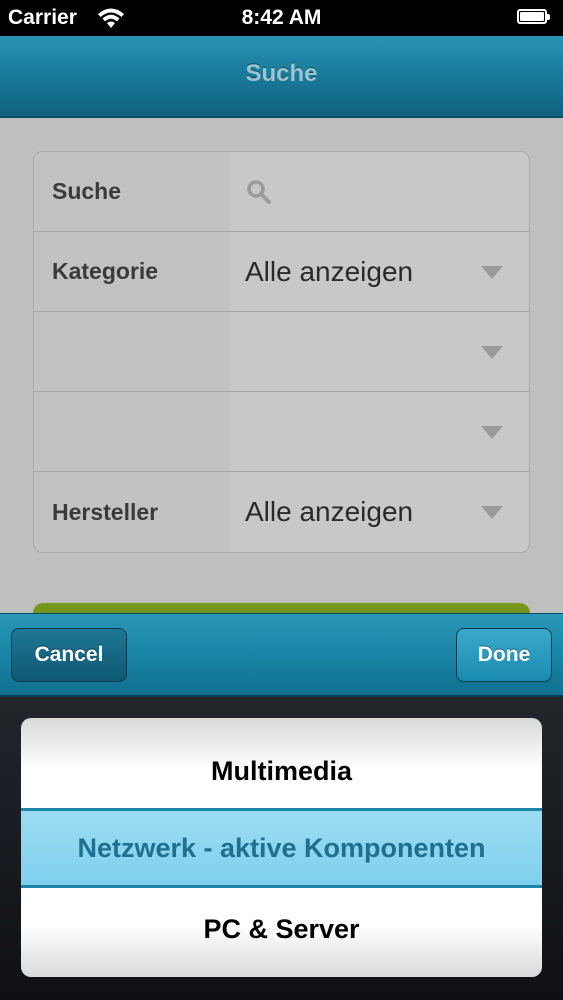 The image size is (563, 1000). I want to click on search-input, so click(379, 191).